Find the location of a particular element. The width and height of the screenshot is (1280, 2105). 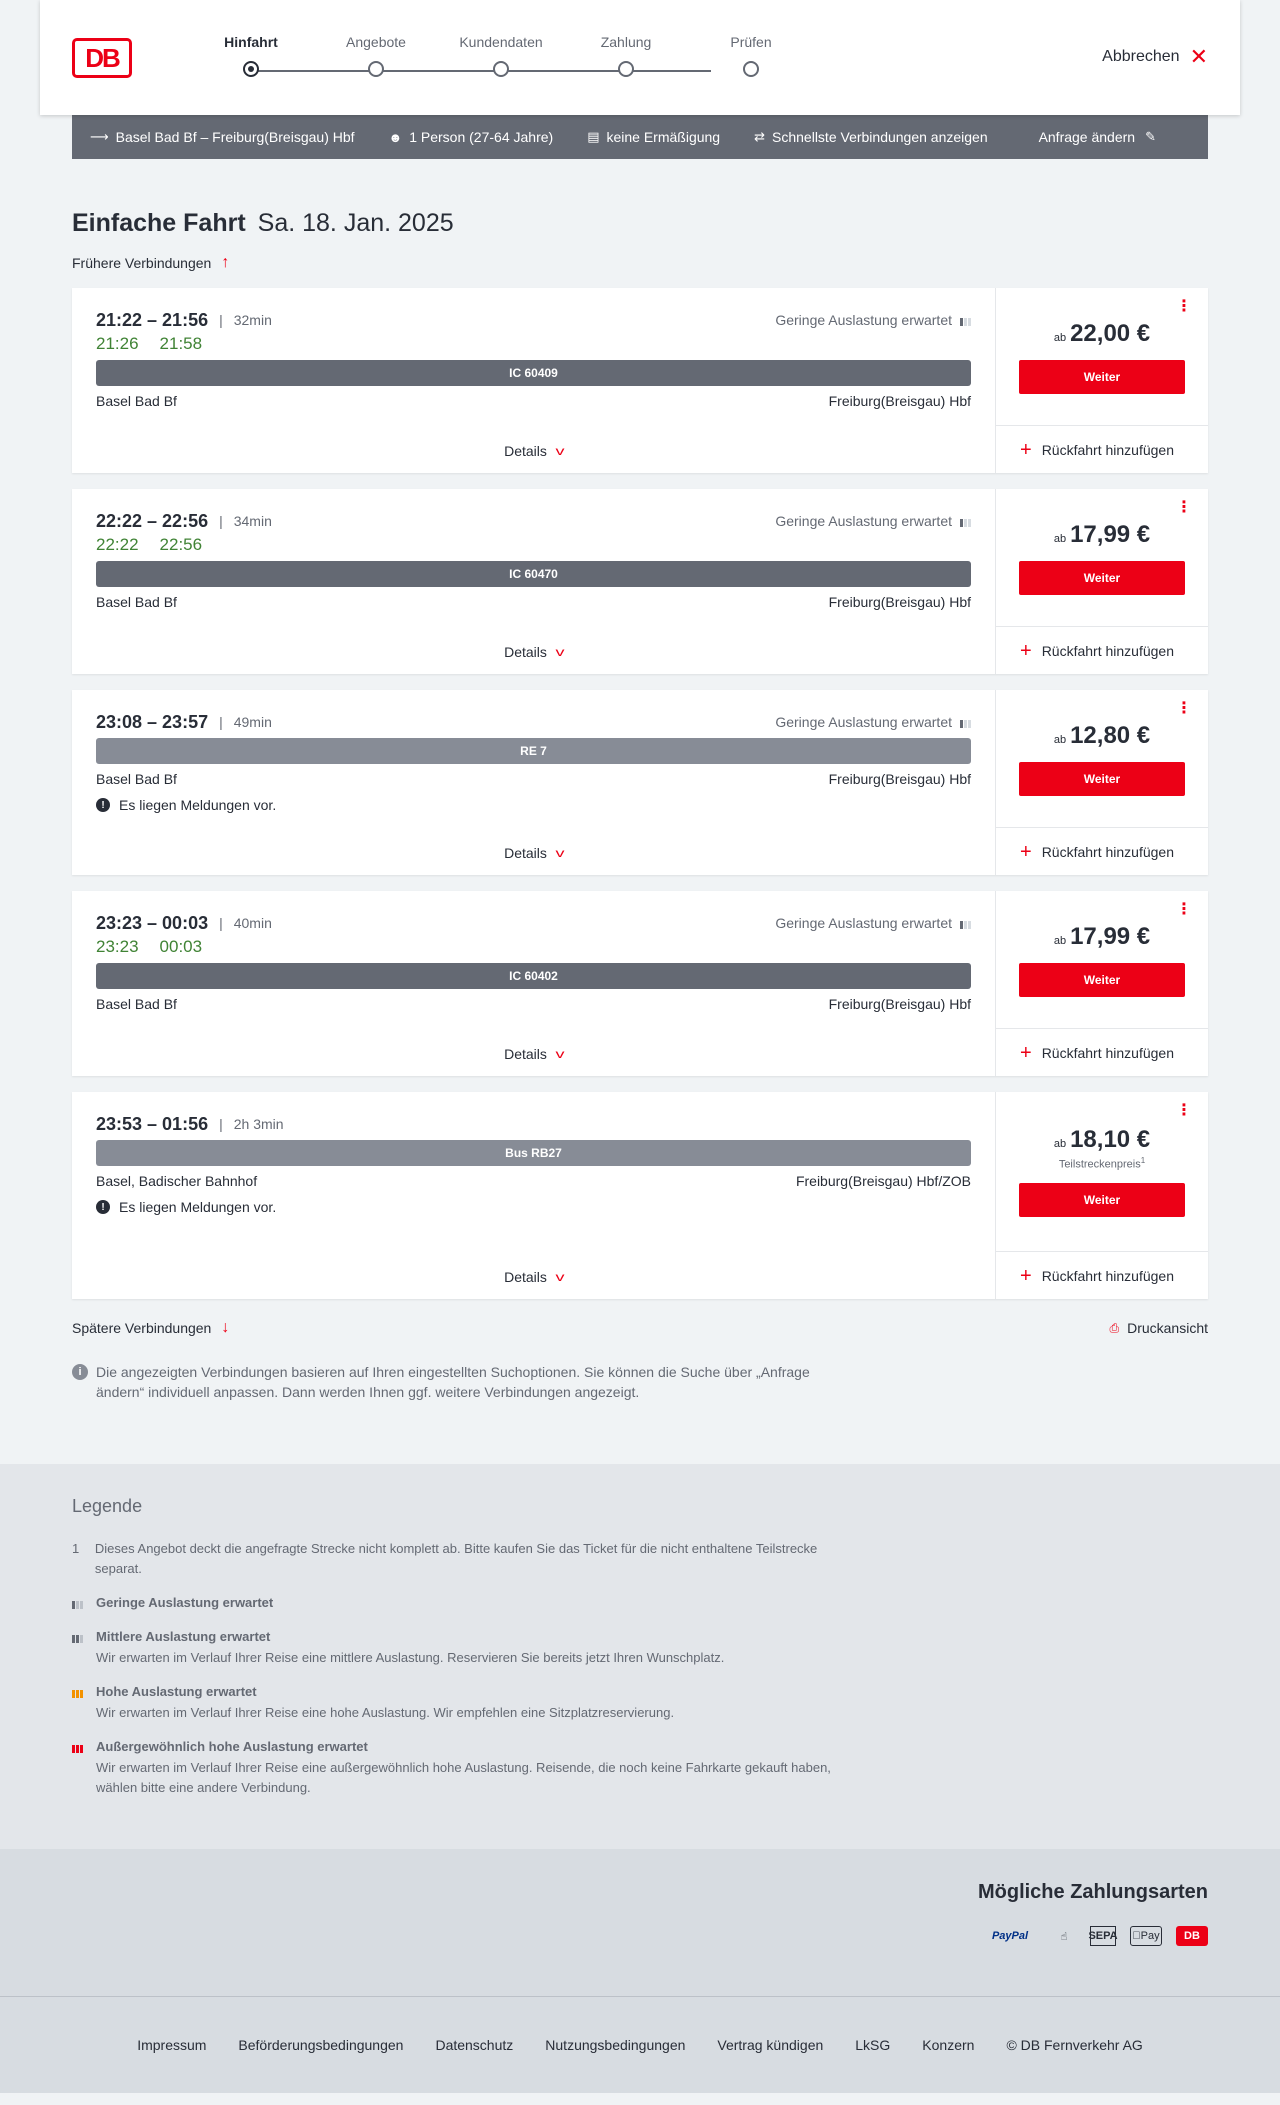

footer-link-konzern: Konzern is located at coordinates (948, 2045).